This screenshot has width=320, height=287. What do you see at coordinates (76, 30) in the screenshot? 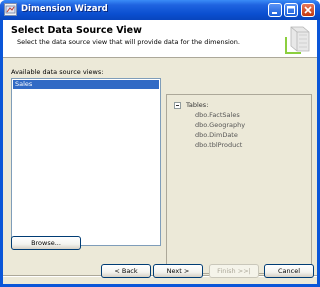
I see `page-title: Select Data Source View` at bounding box center [76, 30].